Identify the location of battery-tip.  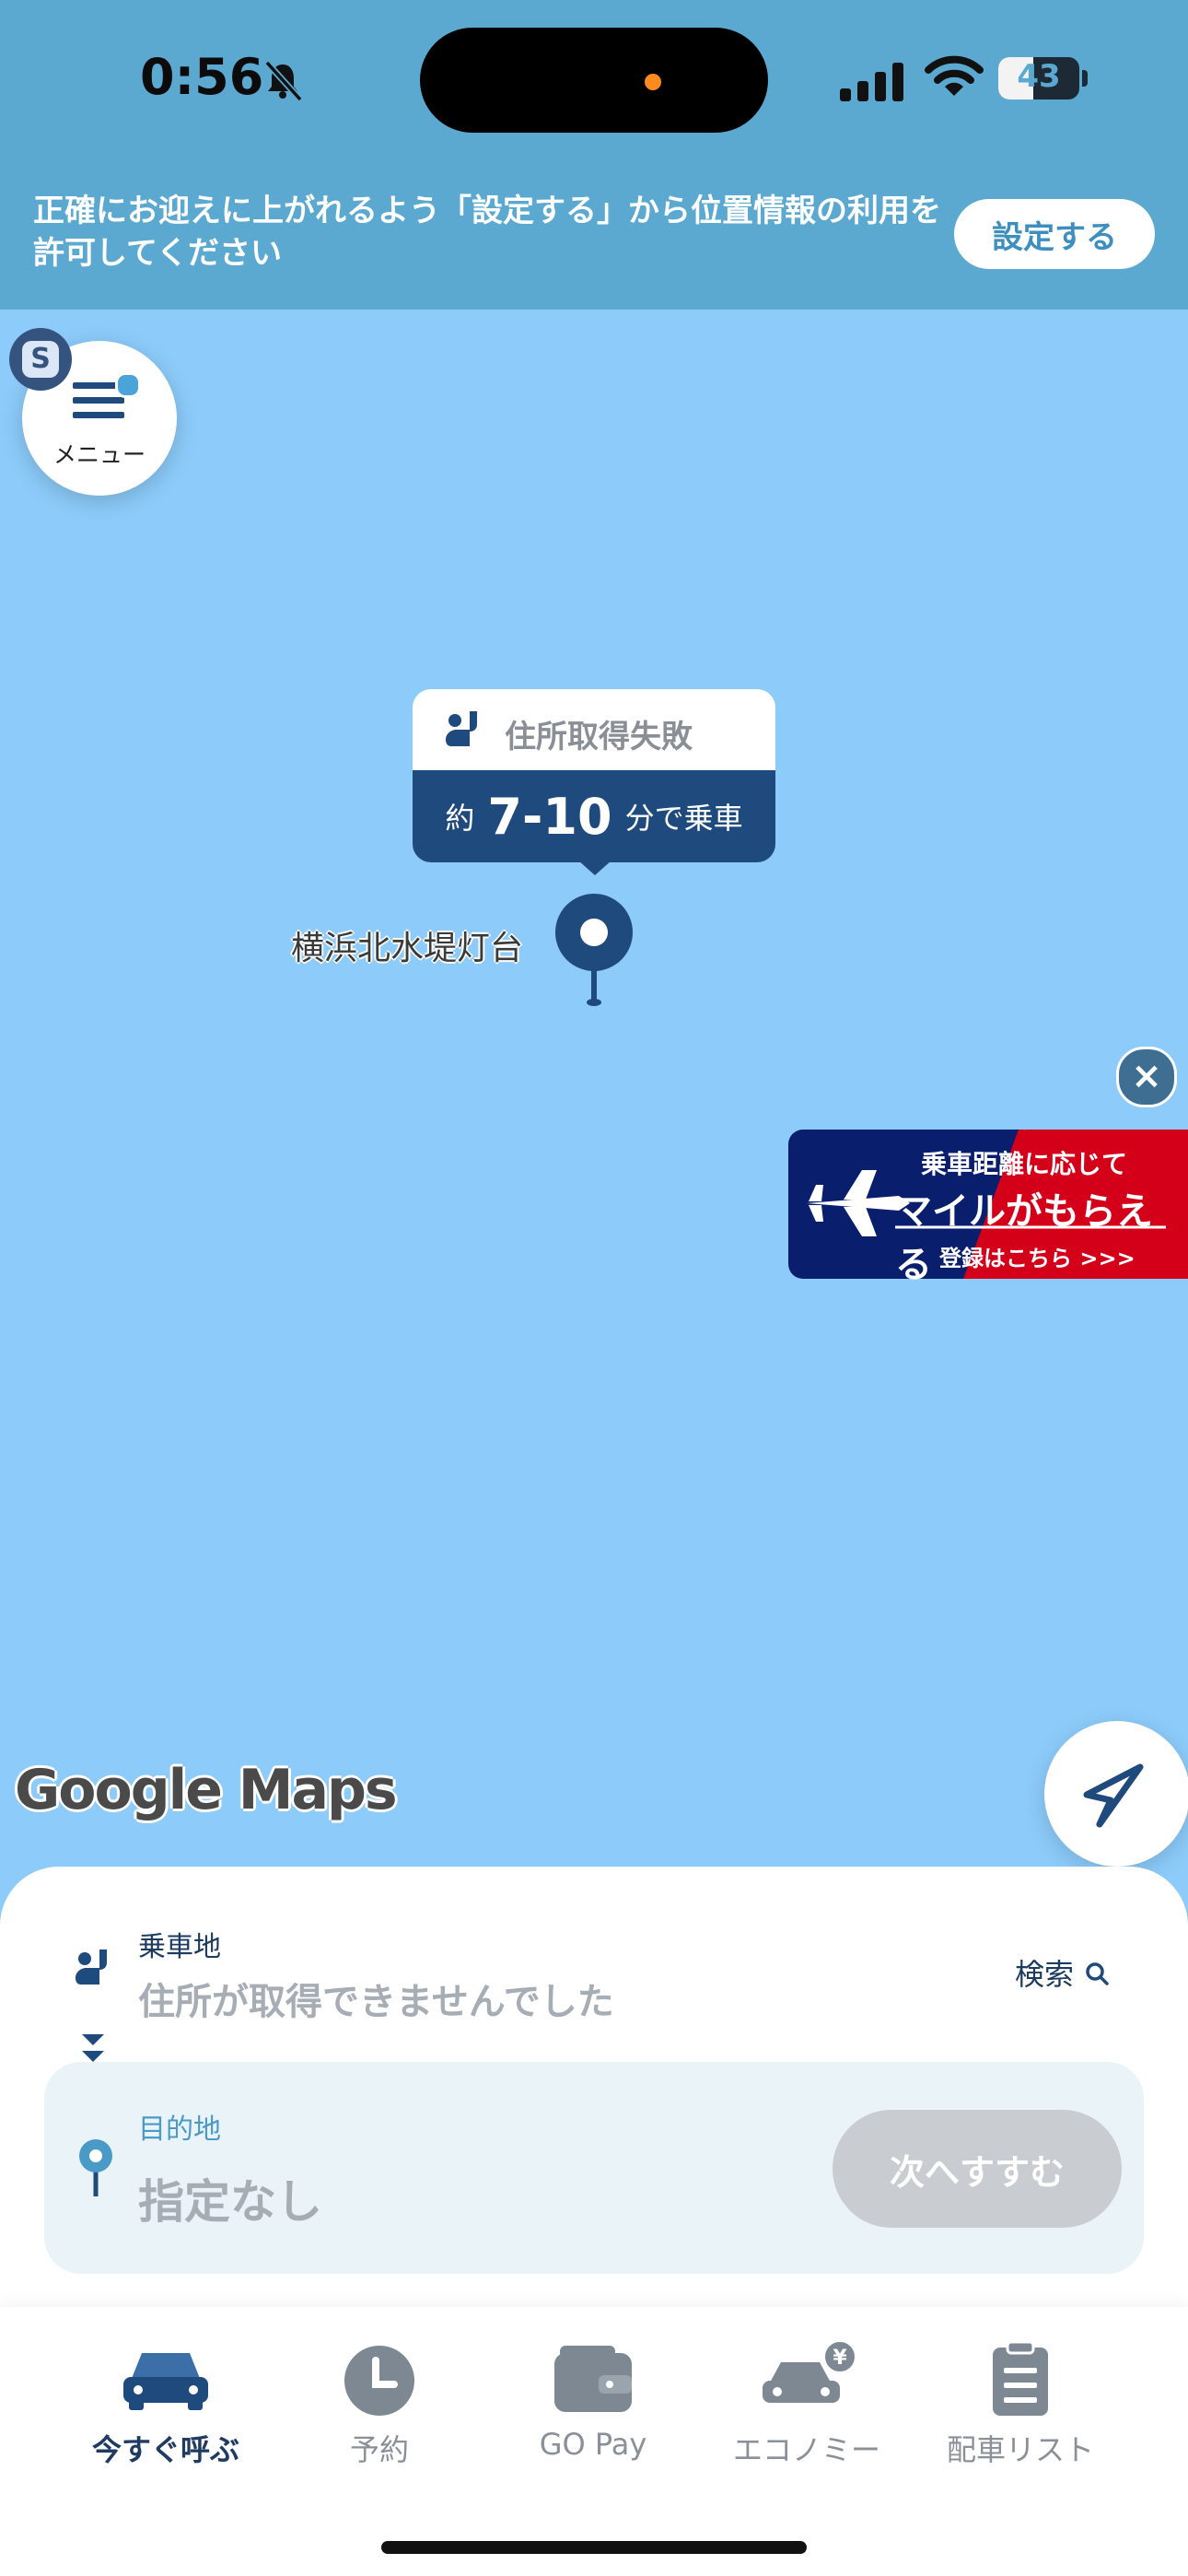
(1085, 78).